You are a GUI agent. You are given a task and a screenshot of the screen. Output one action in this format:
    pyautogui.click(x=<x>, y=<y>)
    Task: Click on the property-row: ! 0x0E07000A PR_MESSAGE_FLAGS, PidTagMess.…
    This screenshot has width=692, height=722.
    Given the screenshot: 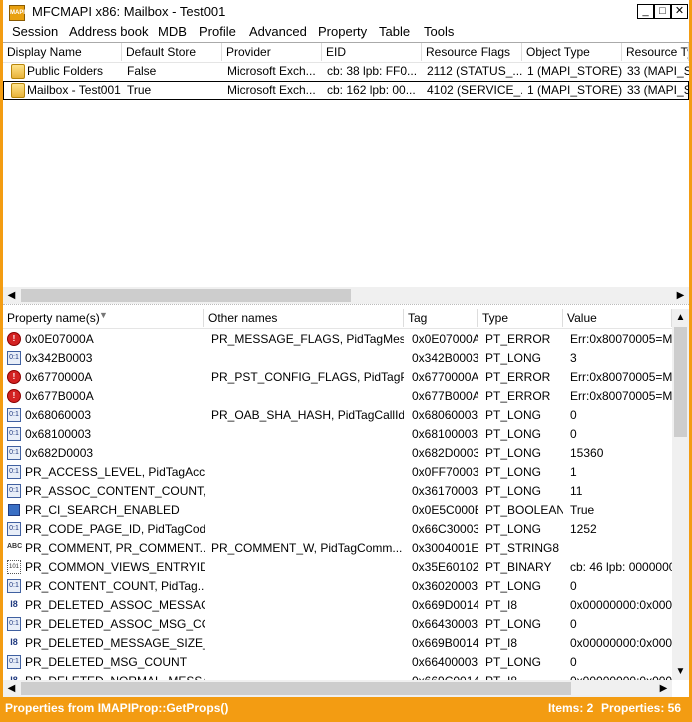 What is the action you would take?
    pyautogui.click(x=337, y=339)
    